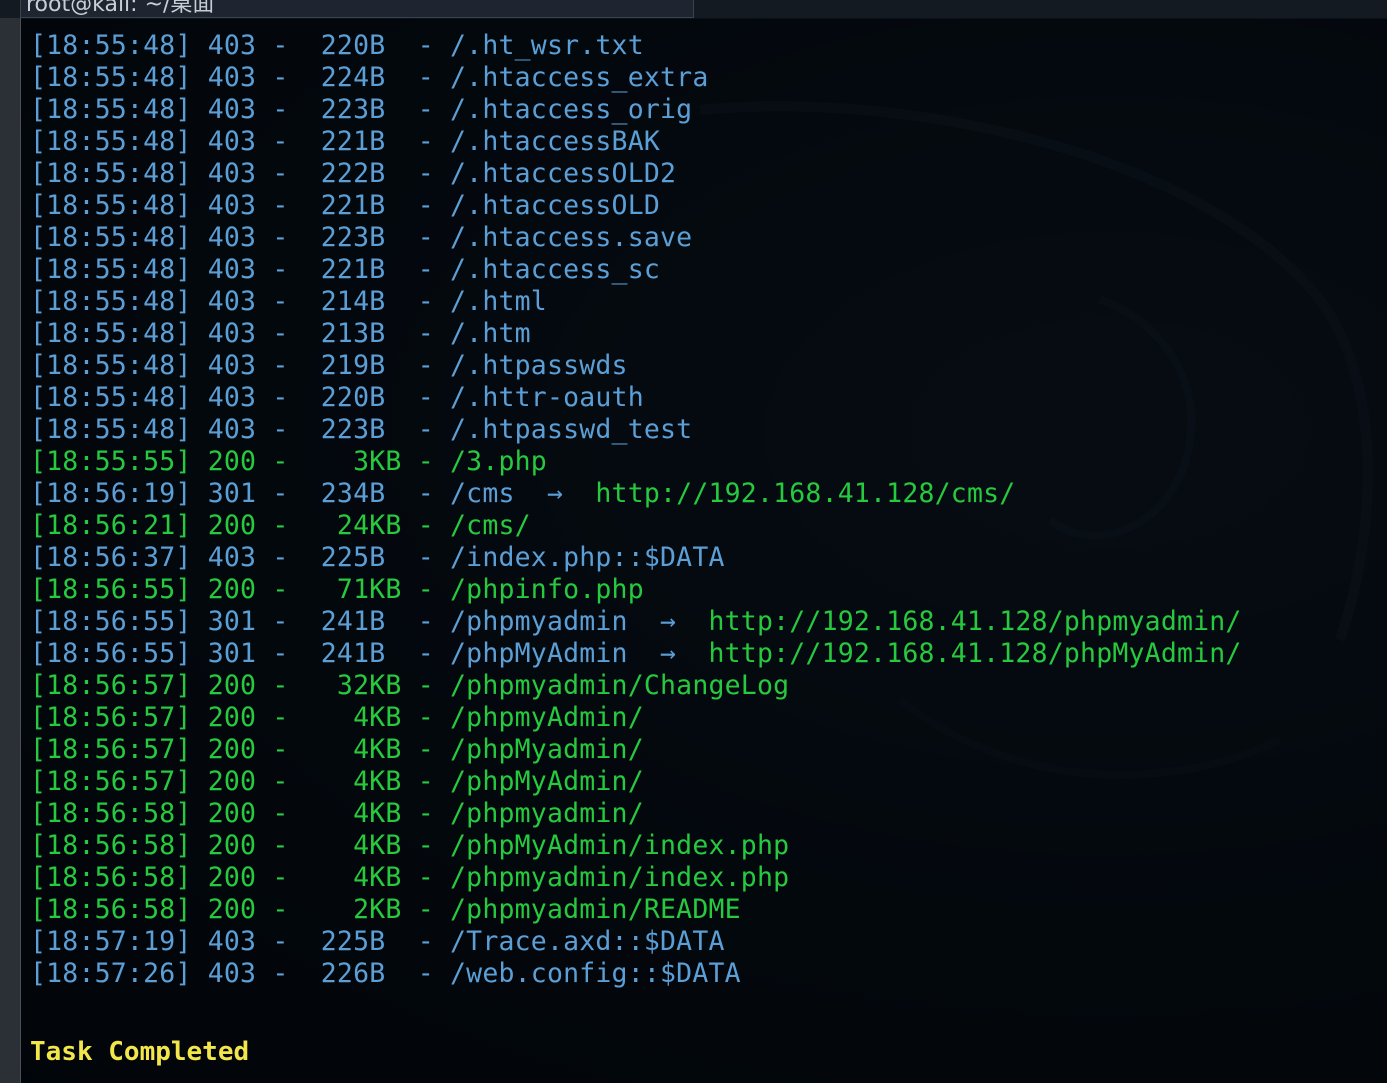 The height and width of the screenshot is (1083, 1387). What do you see at coordinates (120, 8) in the screenshot?
I see `terminal-tab-title: root@kali: ~/桌面` at bounding box center [120, 8].